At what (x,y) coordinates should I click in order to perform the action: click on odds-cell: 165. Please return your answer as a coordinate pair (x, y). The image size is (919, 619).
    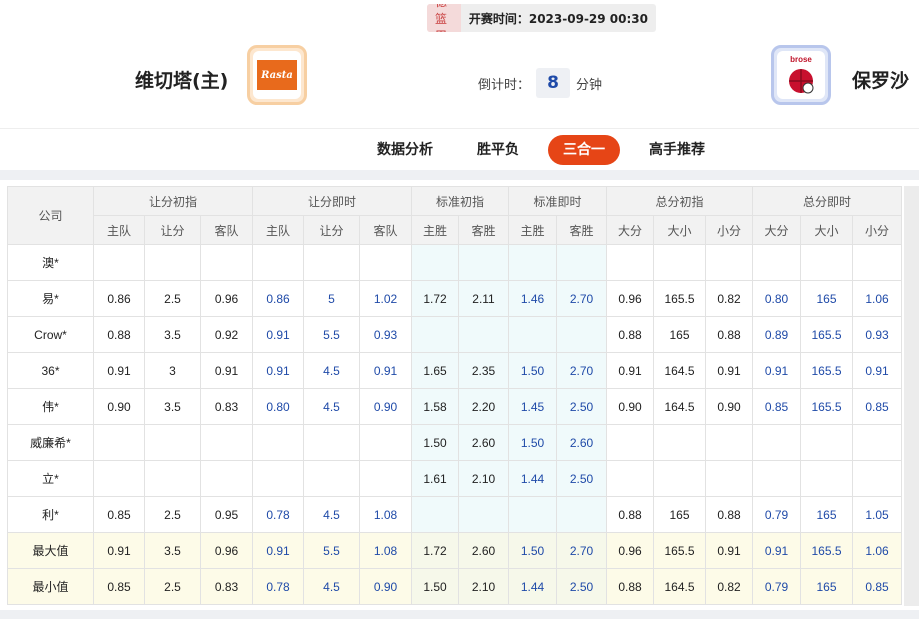
    Looking at the image, I should click on (826, 298).